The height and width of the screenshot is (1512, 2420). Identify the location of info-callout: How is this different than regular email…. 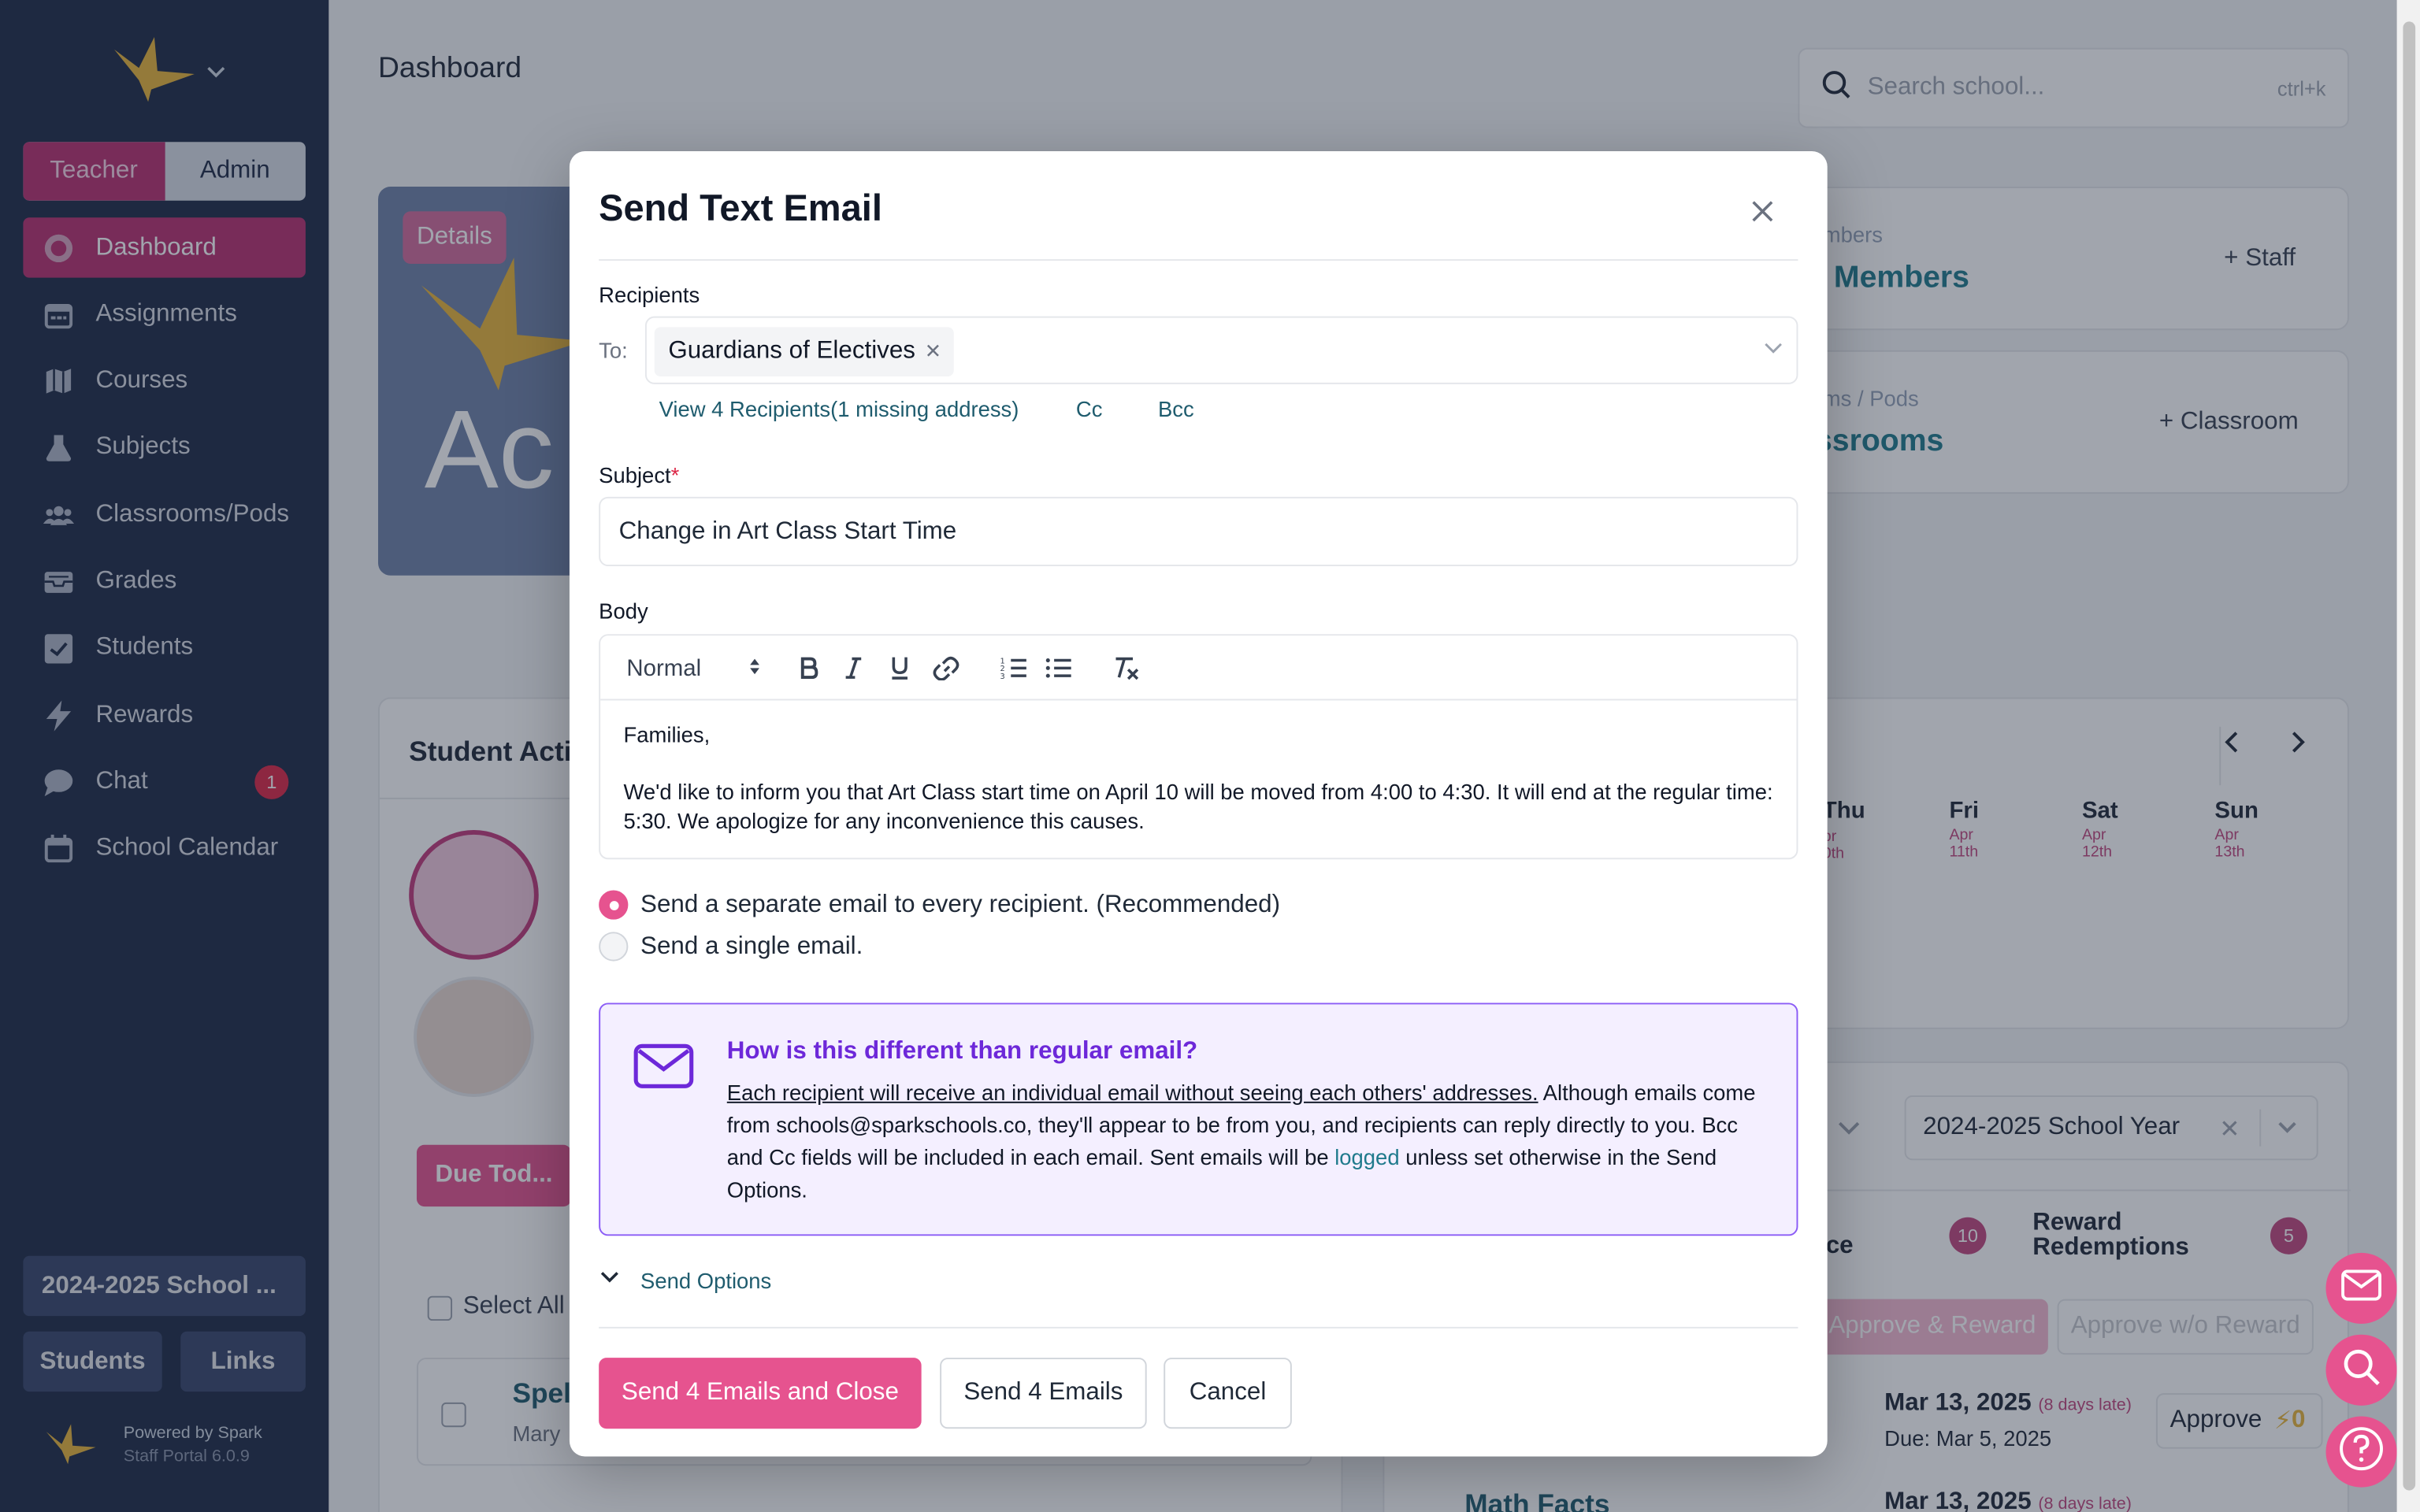
(1198, 1119).